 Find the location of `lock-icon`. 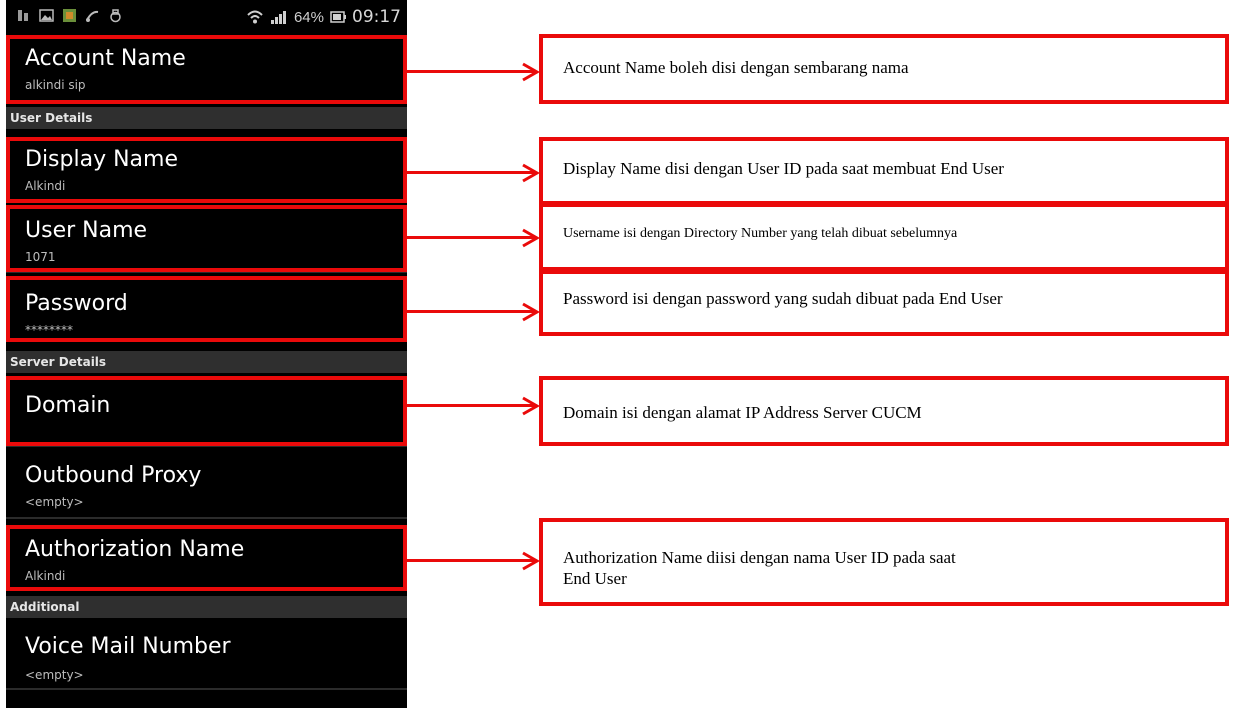

lock-icon is located at coordinates (115, 16).